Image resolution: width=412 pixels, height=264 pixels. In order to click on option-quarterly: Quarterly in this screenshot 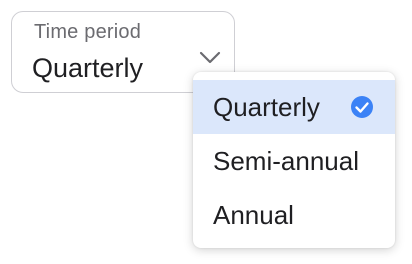, I will do `click(294, 107)`.